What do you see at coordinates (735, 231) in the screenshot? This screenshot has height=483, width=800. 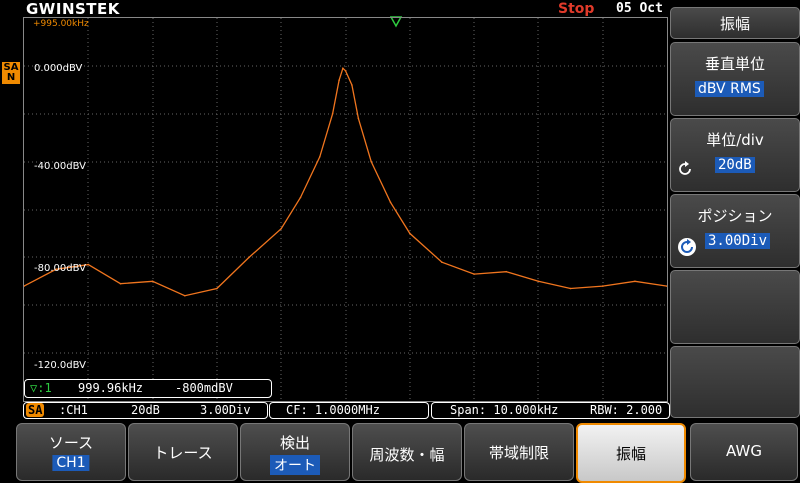 I see `position-softkey: ポジション 3.00Div` at bounding box center [735, 231].